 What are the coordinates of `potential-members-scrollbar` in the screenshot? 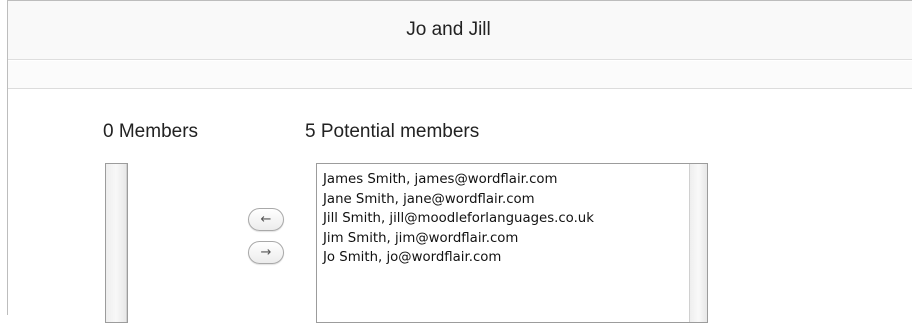 It's located at (698, 243).